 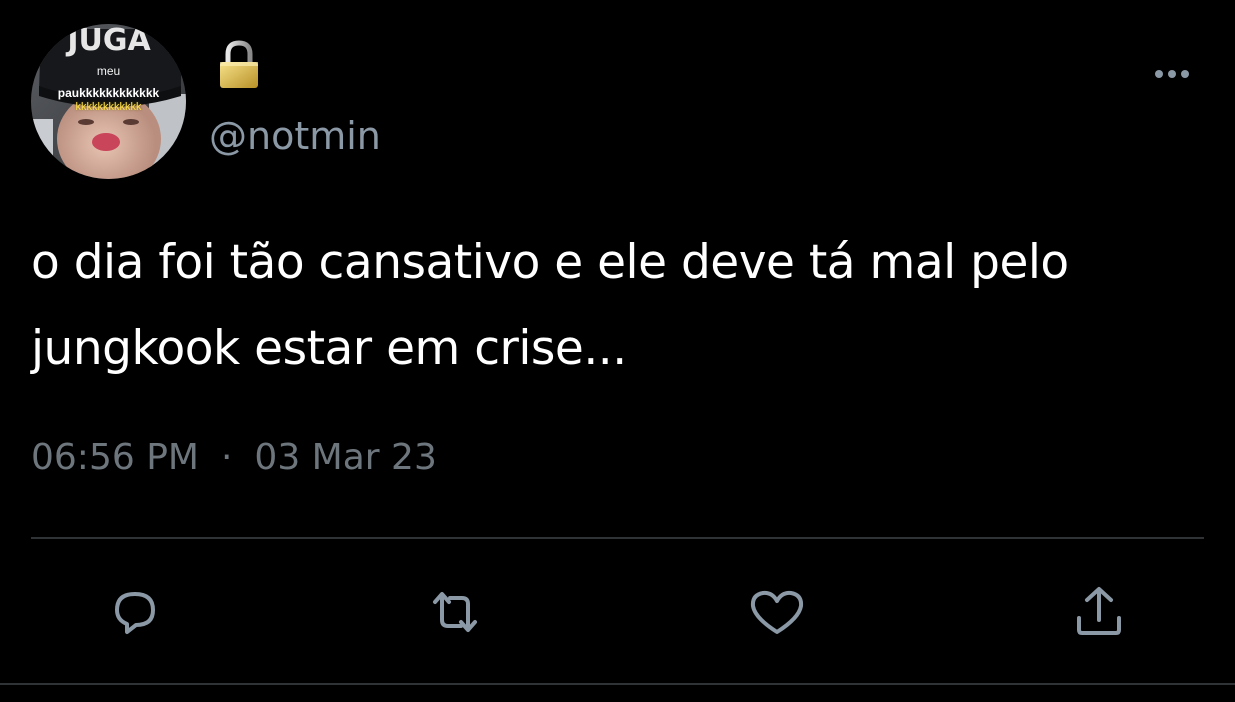 I want to click on avatar-cap-text: JUGA, so click(x=108, y=41).